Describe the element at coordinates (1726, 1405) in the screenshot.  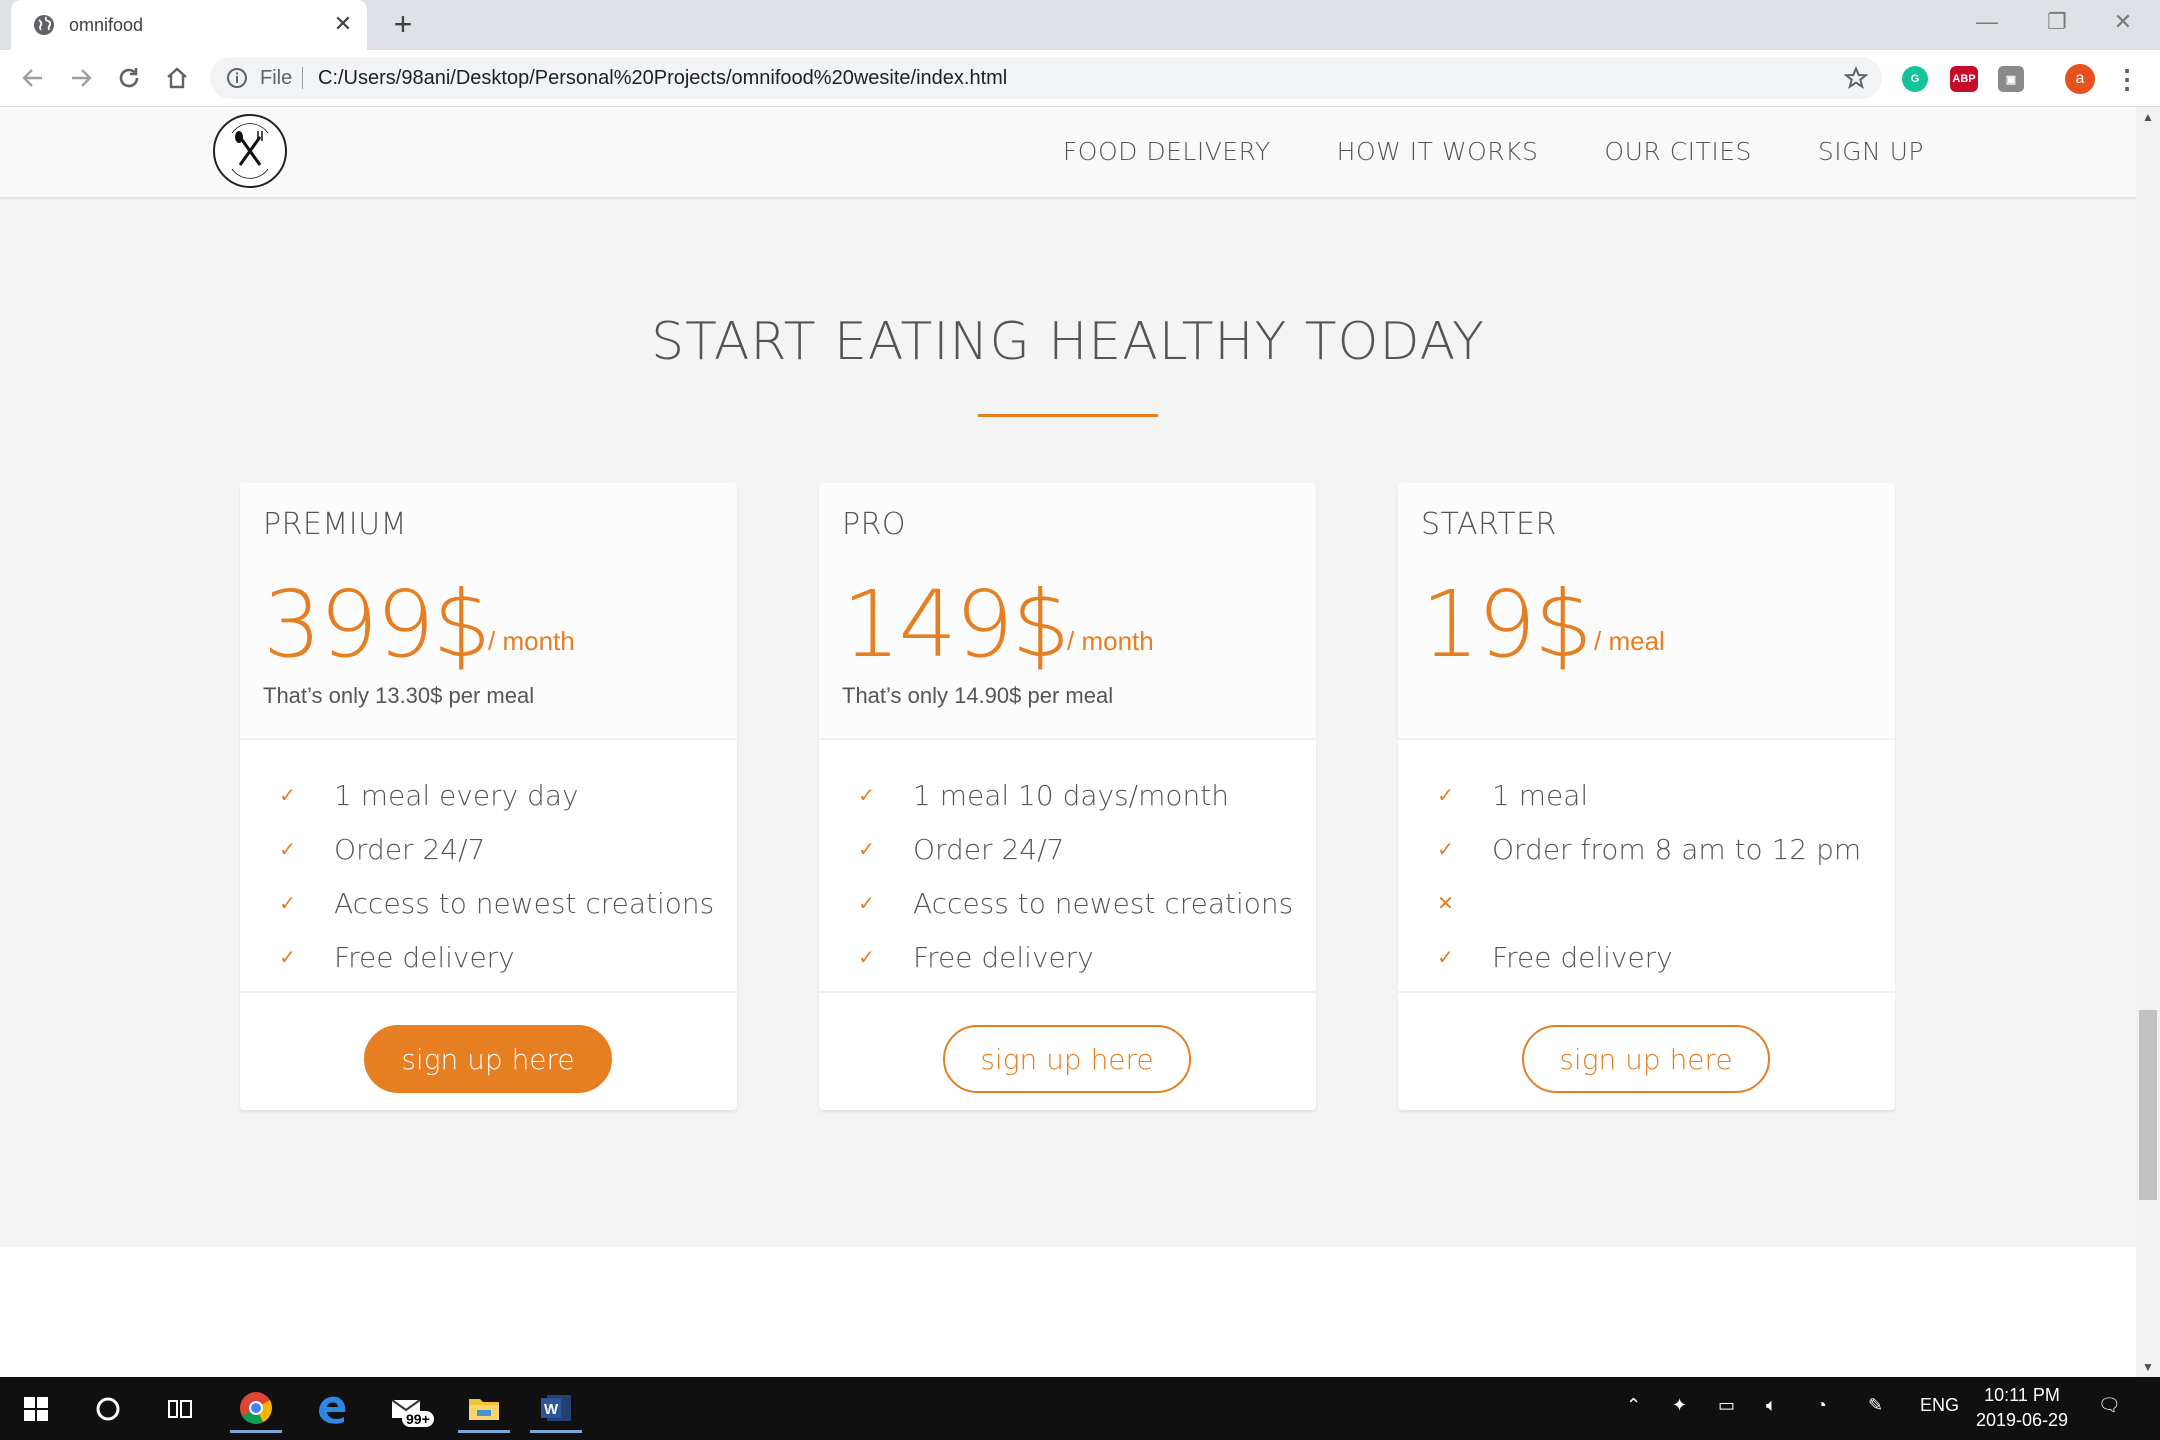
I see `battery-icon: ▭` at that location.